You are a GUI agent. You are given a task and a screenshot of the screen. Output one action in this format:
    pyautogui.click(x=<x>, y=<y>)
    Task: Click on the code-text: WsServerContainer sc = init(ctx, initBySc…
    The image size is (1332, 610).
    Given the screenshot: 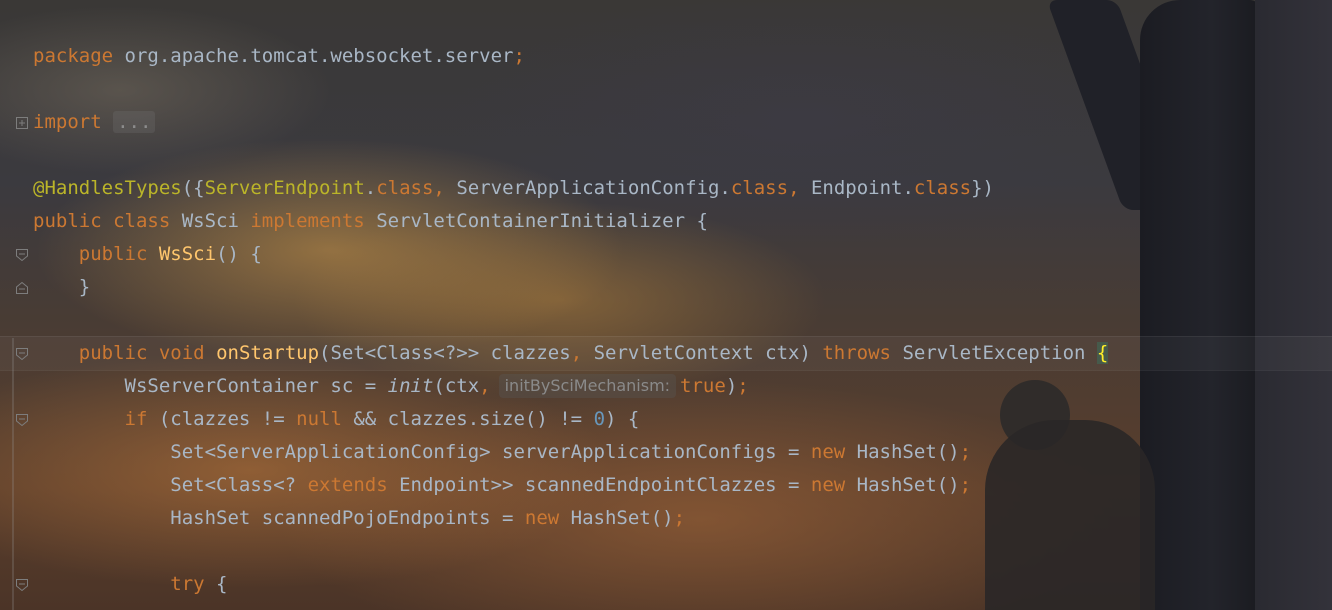 What is the action you would take?
    pyautogui.click(x=391, y=386)
    